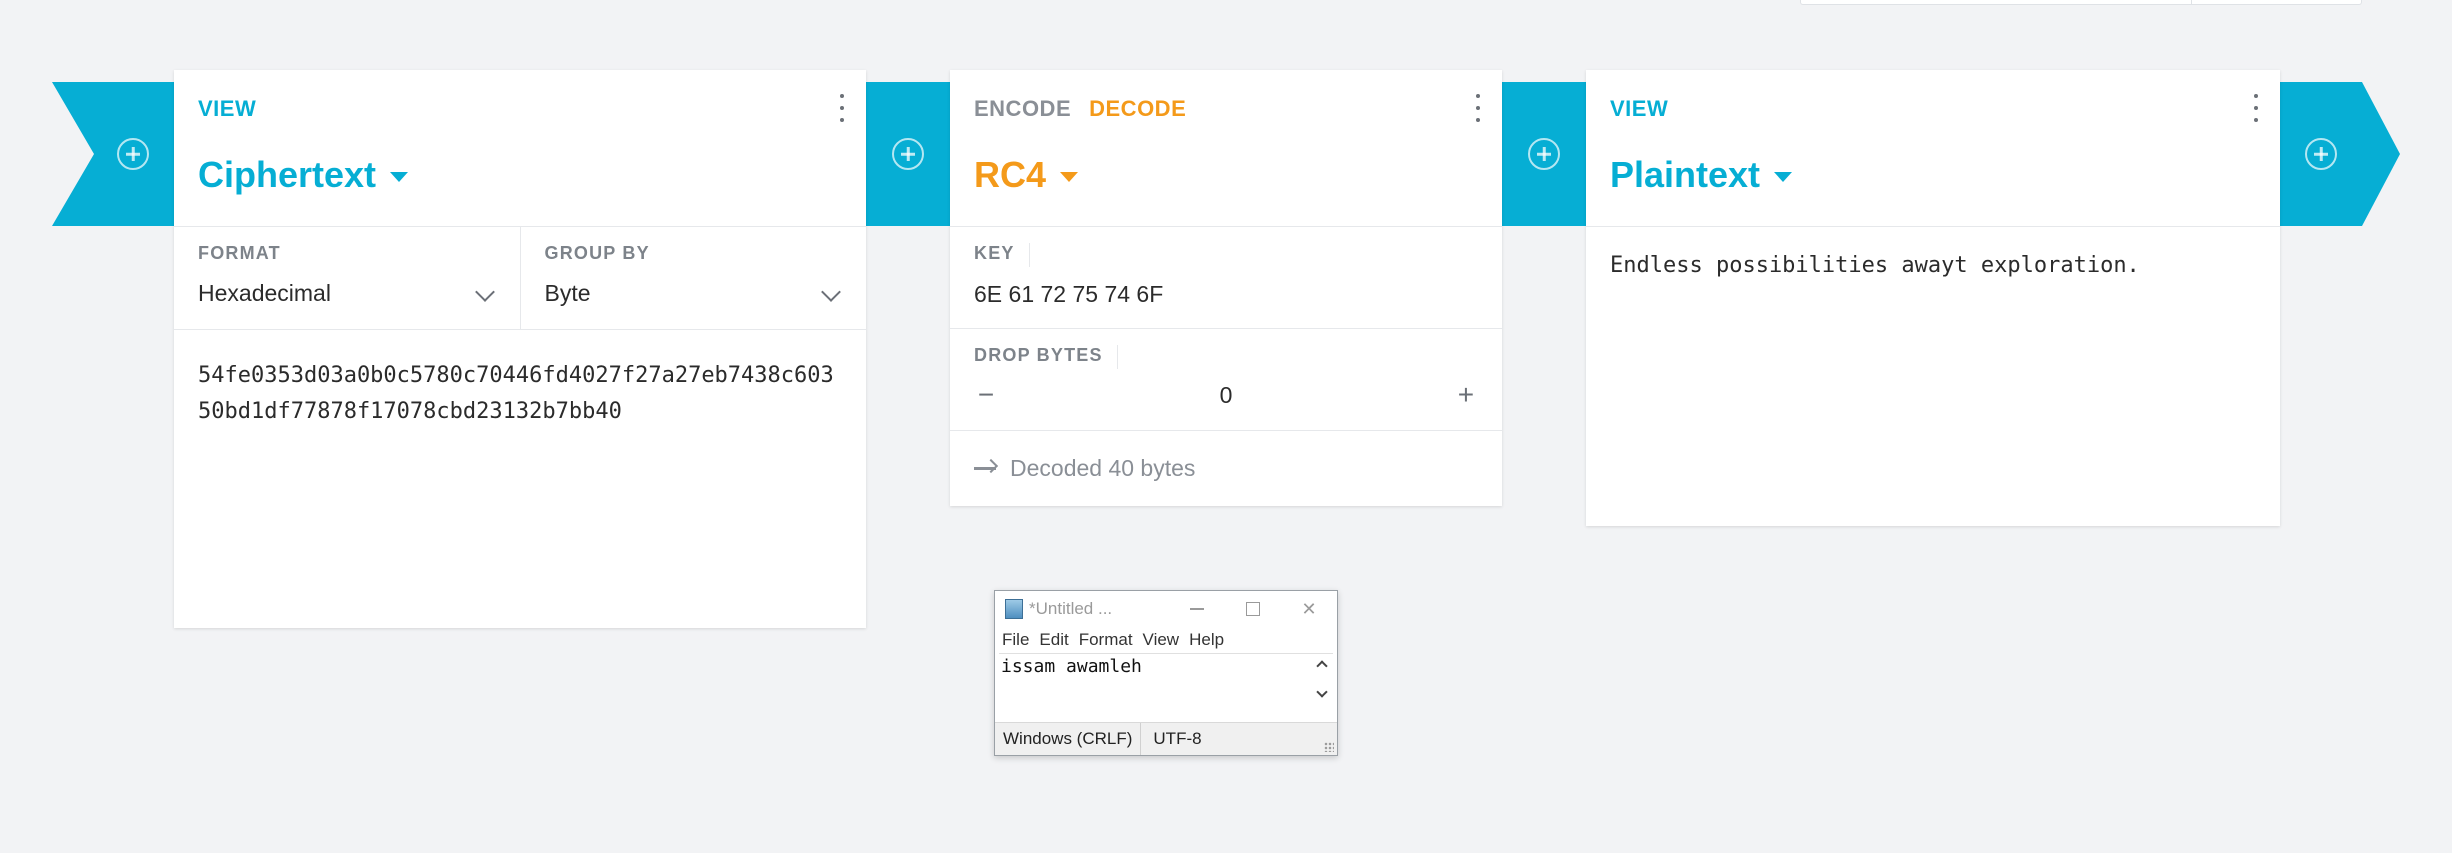 Image resolution: width=2452 pixels, height=853 pixels. I want to click on status-message: Decoded 40 bytes, so click(1226, 468).